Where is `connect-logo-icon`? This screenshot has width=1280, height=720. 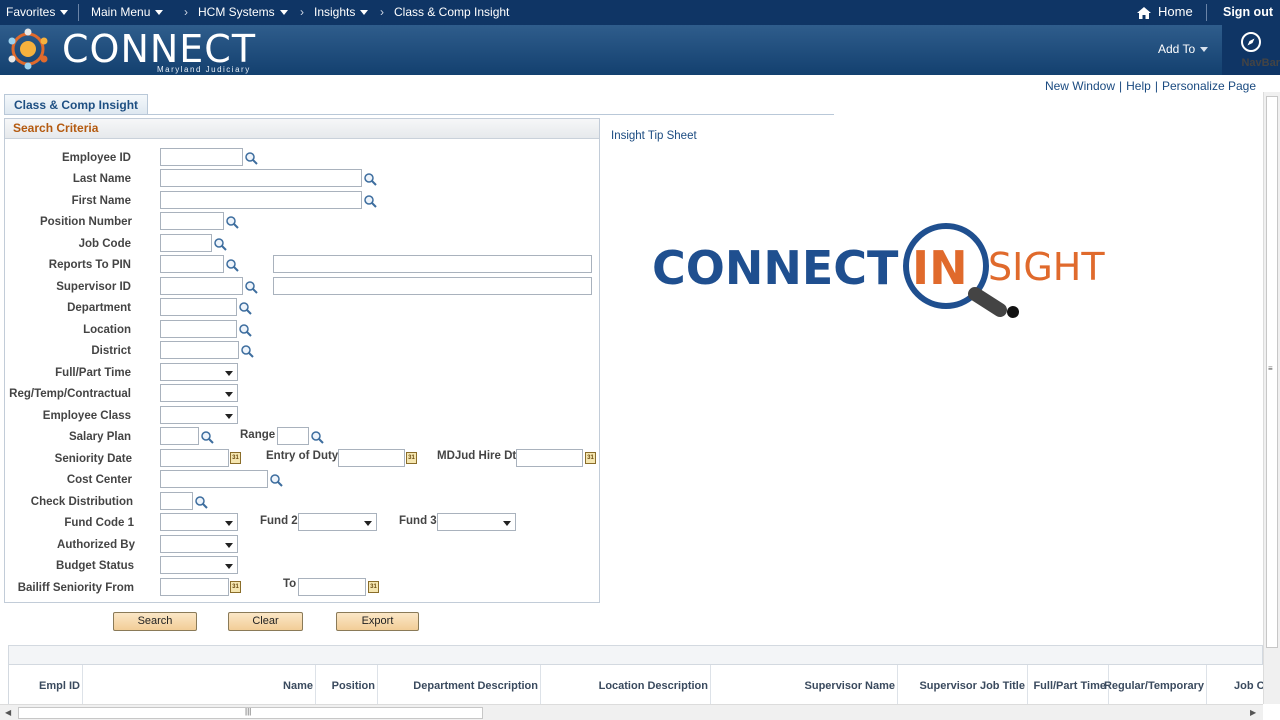 connect-logo-icon is located at coordinates (28, 49).